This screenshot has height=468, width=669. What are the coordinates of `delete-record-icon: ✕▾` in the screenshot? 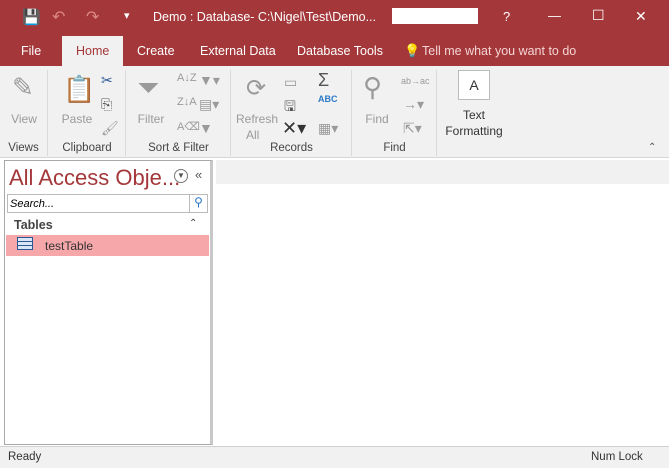 It's located at (294, 128).